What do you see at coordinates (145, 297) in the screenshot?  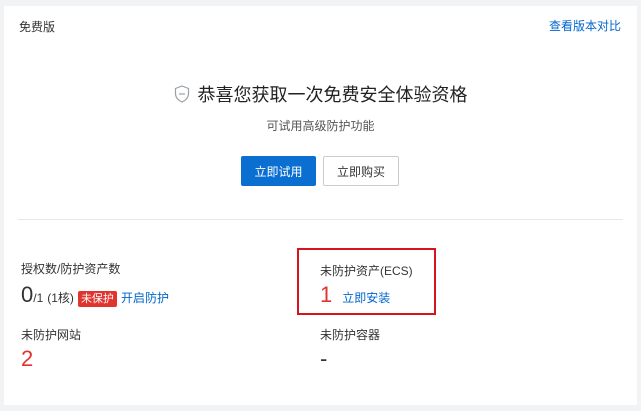 I see `enable-protection-link: 开启防护` at bounding box center [145, 297].